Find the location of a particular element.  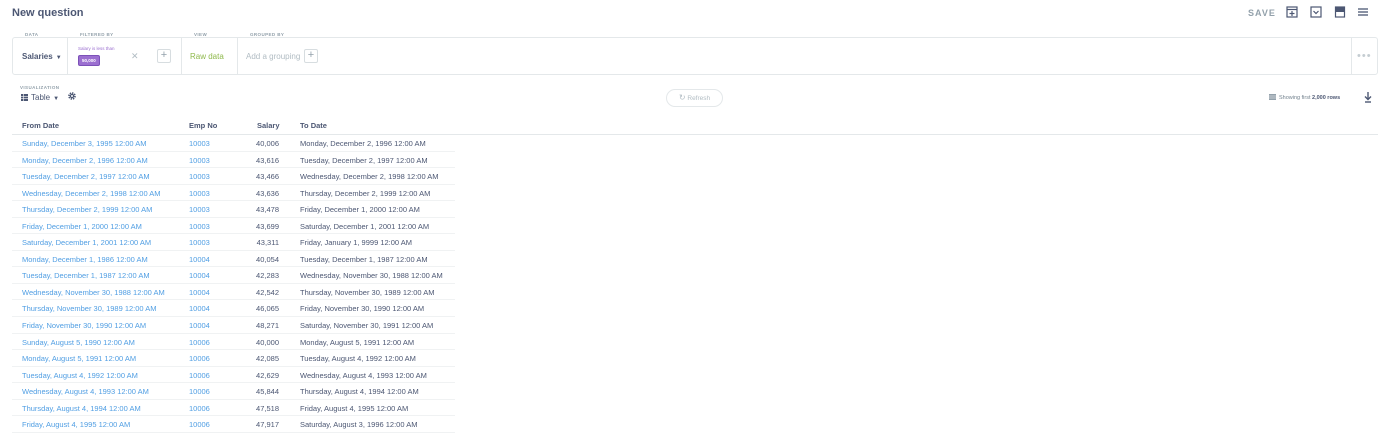

save-button: SAVE is located at coordinates (1262, 13).